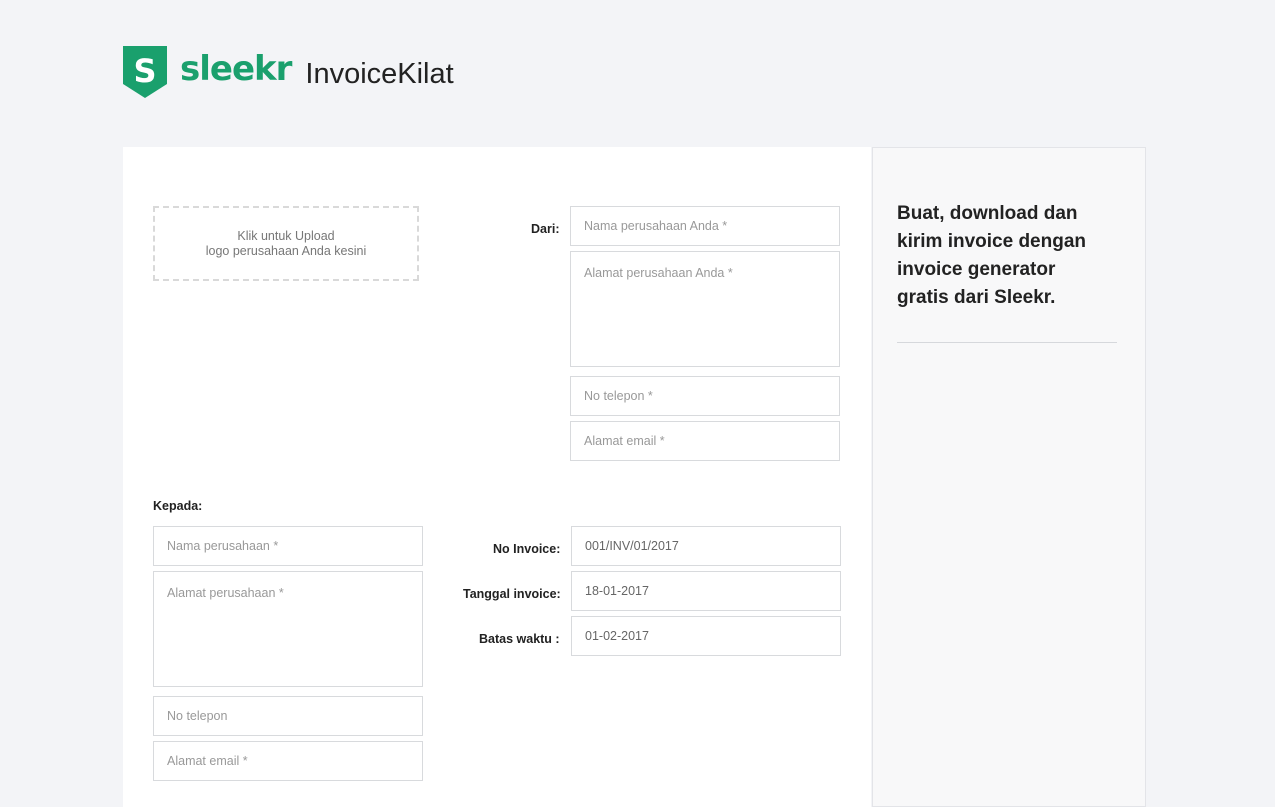 The width and height of the screenshot is (1275, 807). What do you see at coordinates (706, 636) in the screenshot?
I see `due-date-input: 01-02-2017` at bounding box center [706, 636].